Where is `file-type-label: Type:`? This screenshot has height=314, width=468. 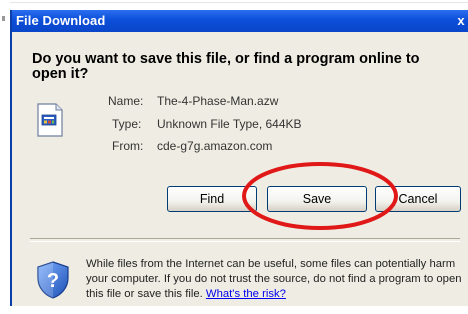 file-type-label: Type: is located at coordinates (127, 124).